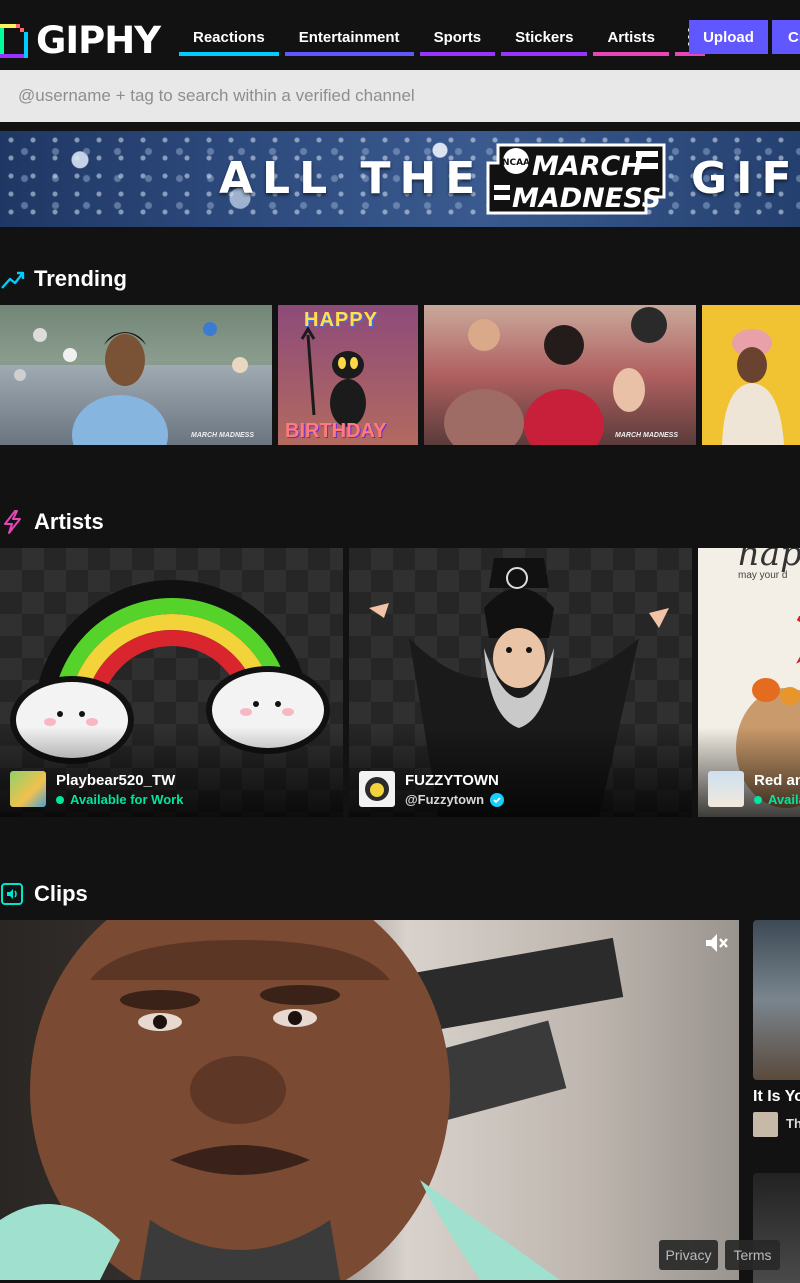 The width and height of the screenshot is (800, 1283). Describe the element at coordinates (716, 943) in the screenshot. I see `mute-icon` at that location.